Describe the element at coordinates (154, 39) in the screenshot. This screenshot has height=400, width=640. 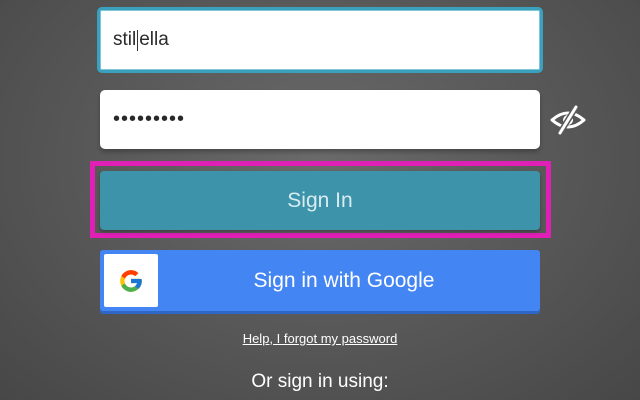
I see `username-text-end: ella` at that location.